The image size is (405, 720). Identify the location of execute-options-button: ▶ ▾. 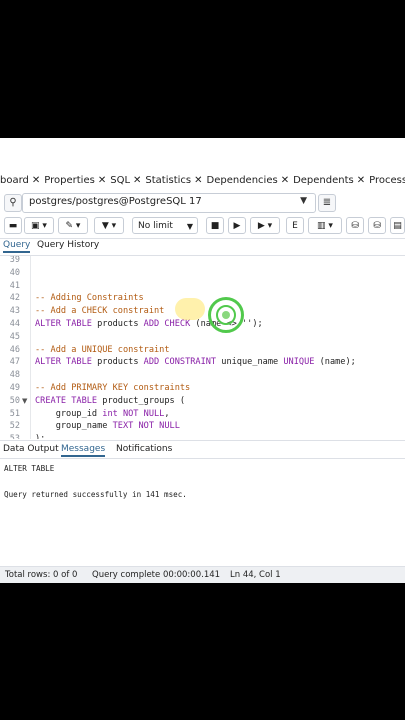
(265, 225).